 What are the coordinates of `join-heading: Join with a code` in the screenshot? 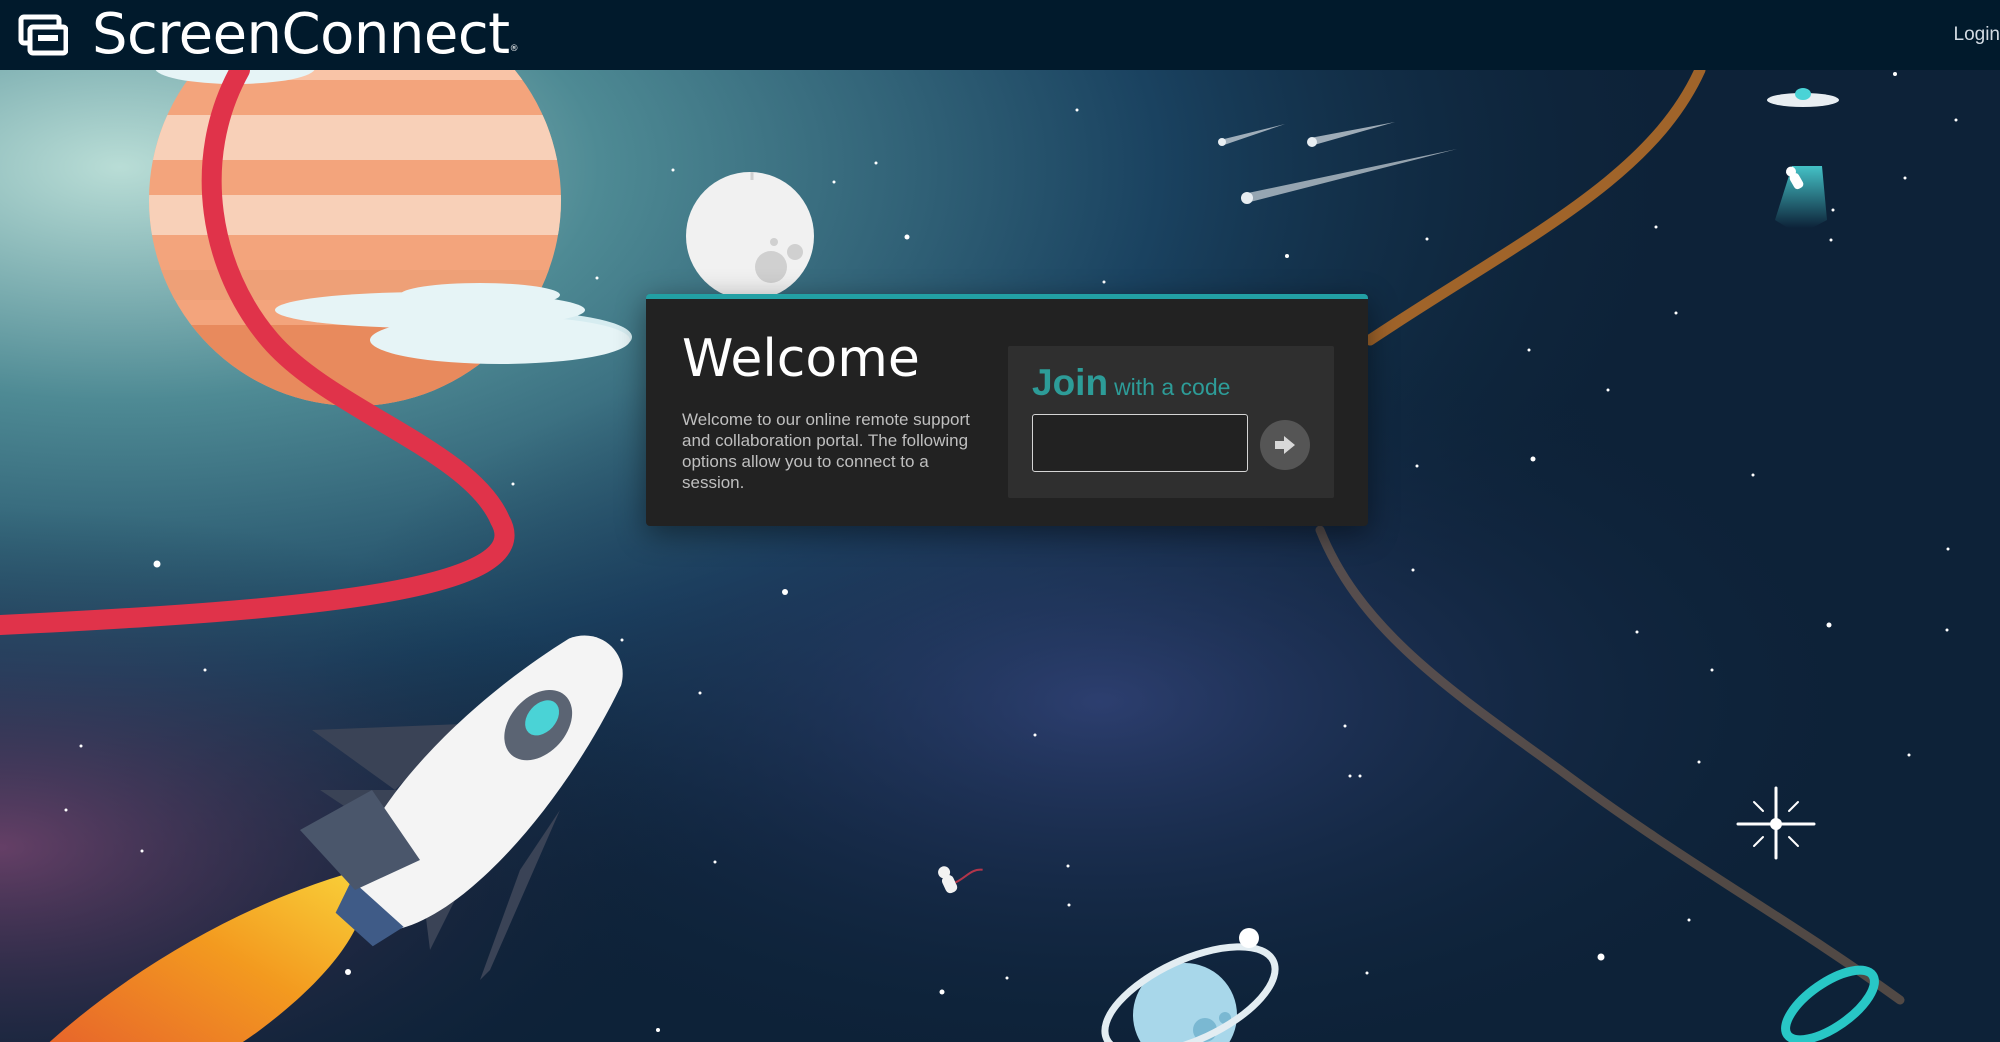 It's located at (1131, 383).